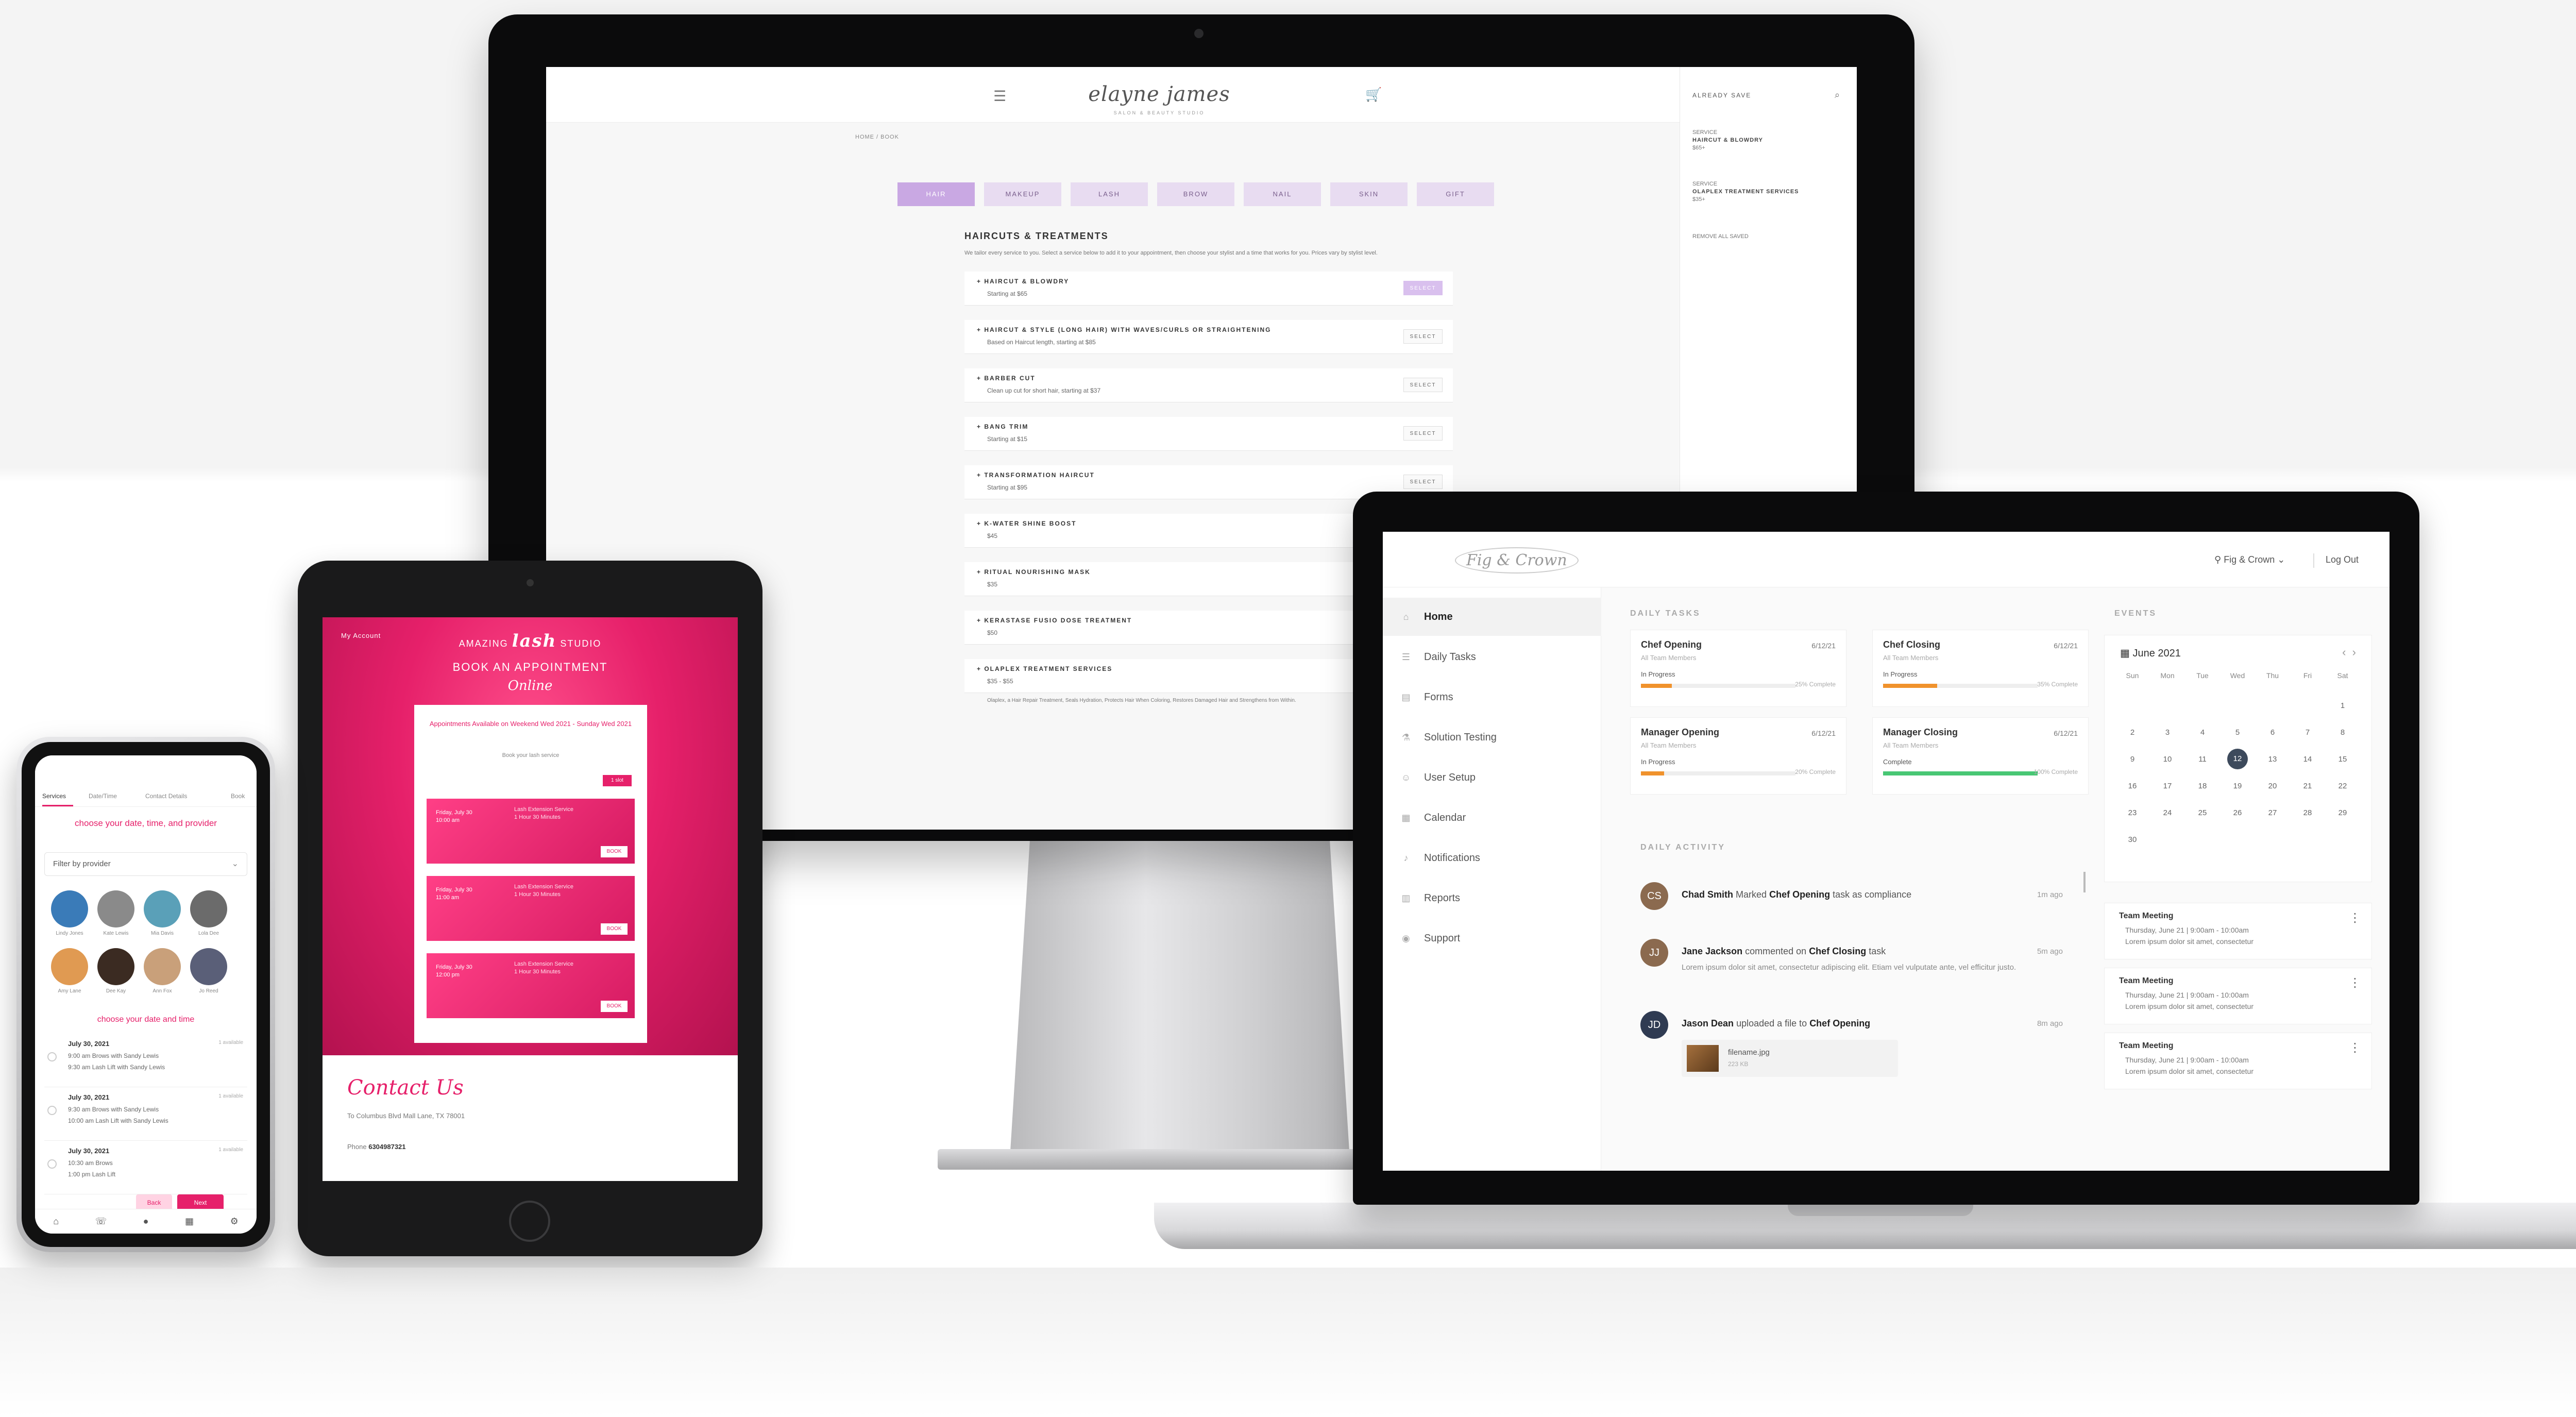 The width and height of the screenshot is (2576, 1417). Describe the element at coordinates (234, 1222) in the screenshot. I see `settings-icon: ⚙` at that location.